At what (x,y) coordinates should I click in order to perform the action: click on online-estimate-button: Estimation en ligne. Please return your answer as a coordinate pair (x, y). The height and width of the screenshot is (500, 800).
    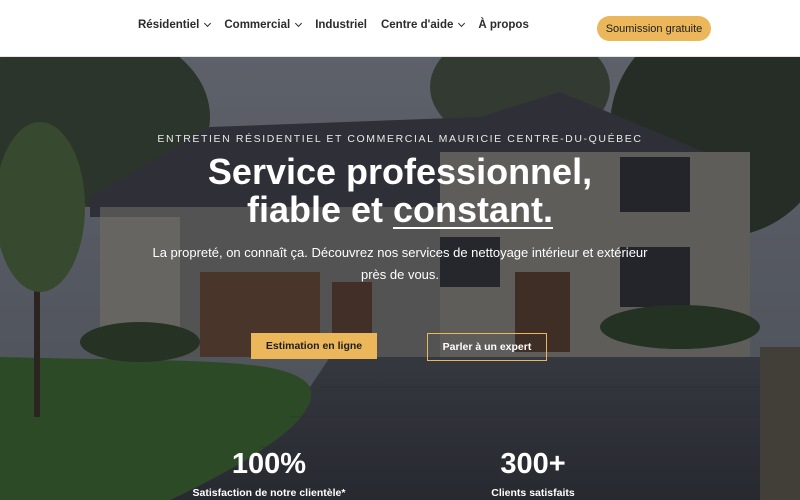
    Looking at the image, I should click on (314, 346).